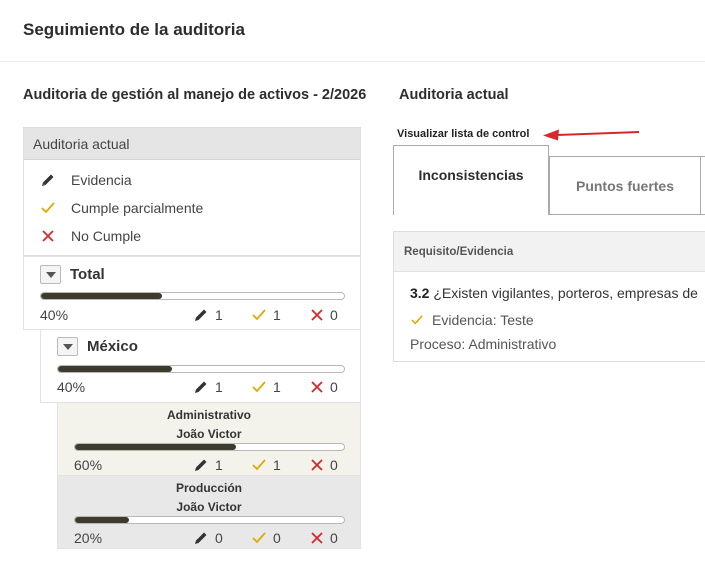  Describe the element at coordinates (352, 31) in the screenshot. I see `page-header: Seguimiento de la auditoria` at that location.